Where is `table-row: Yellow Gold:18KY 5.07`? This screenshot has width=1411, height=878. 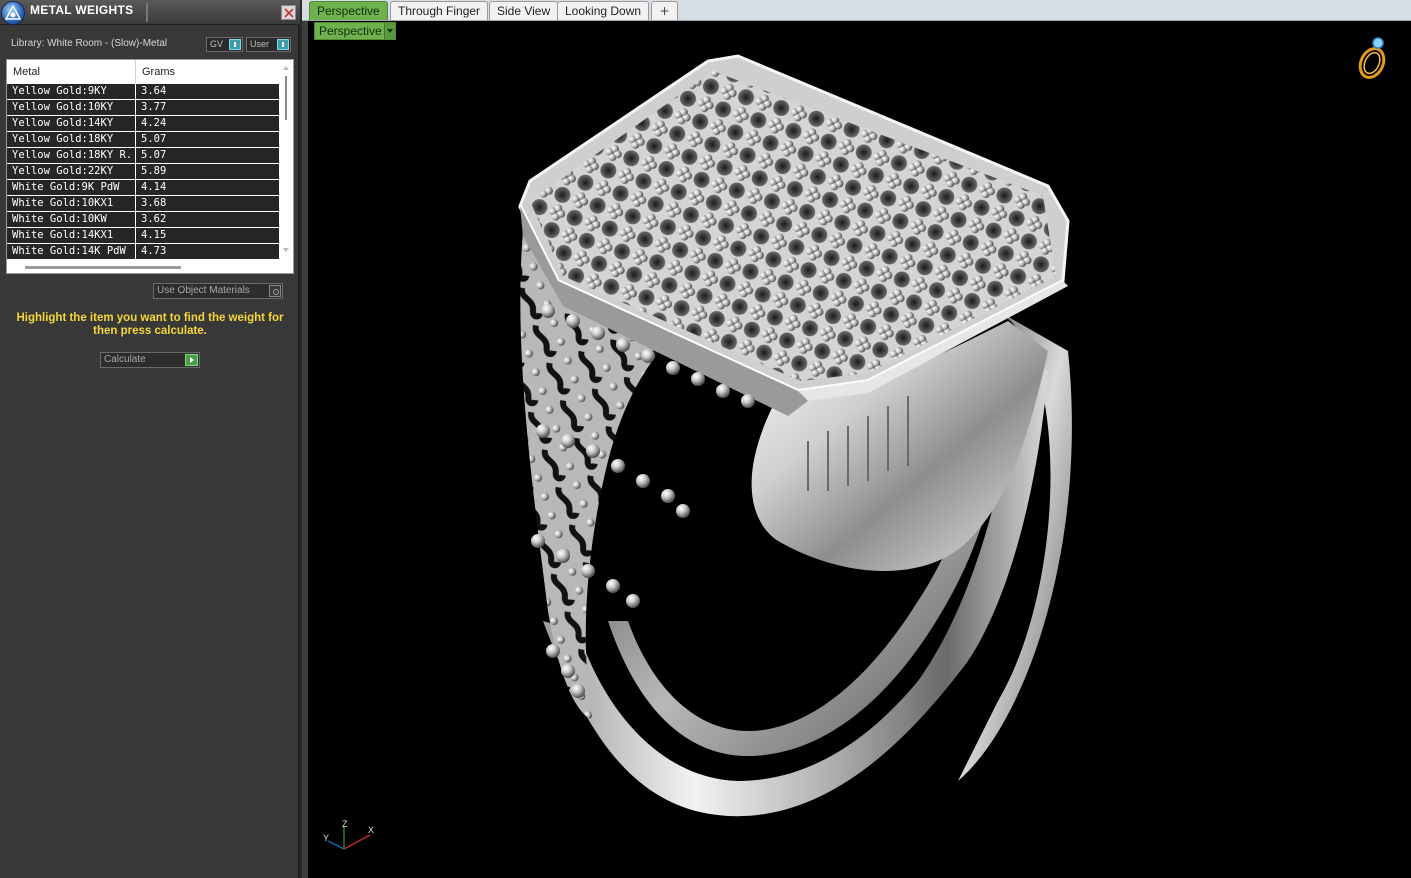 table-row: Yellow Gold:18KY 5.07 is located at coordinates (143, 140).